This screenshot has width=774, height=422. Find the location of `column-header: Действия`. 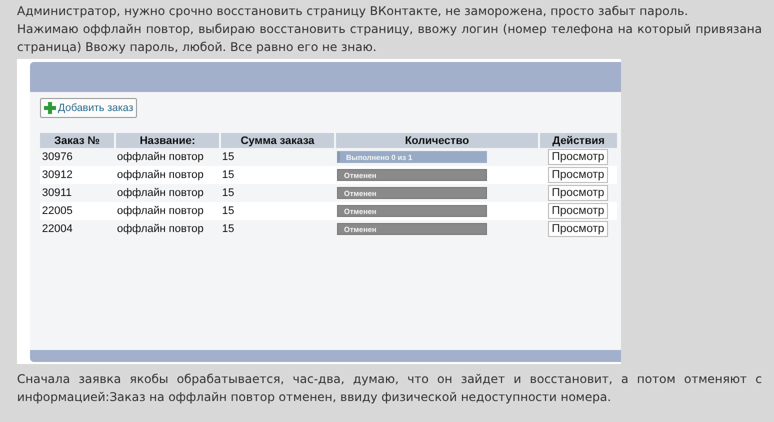

column-header: Действия is located at coordinates (578, 140).